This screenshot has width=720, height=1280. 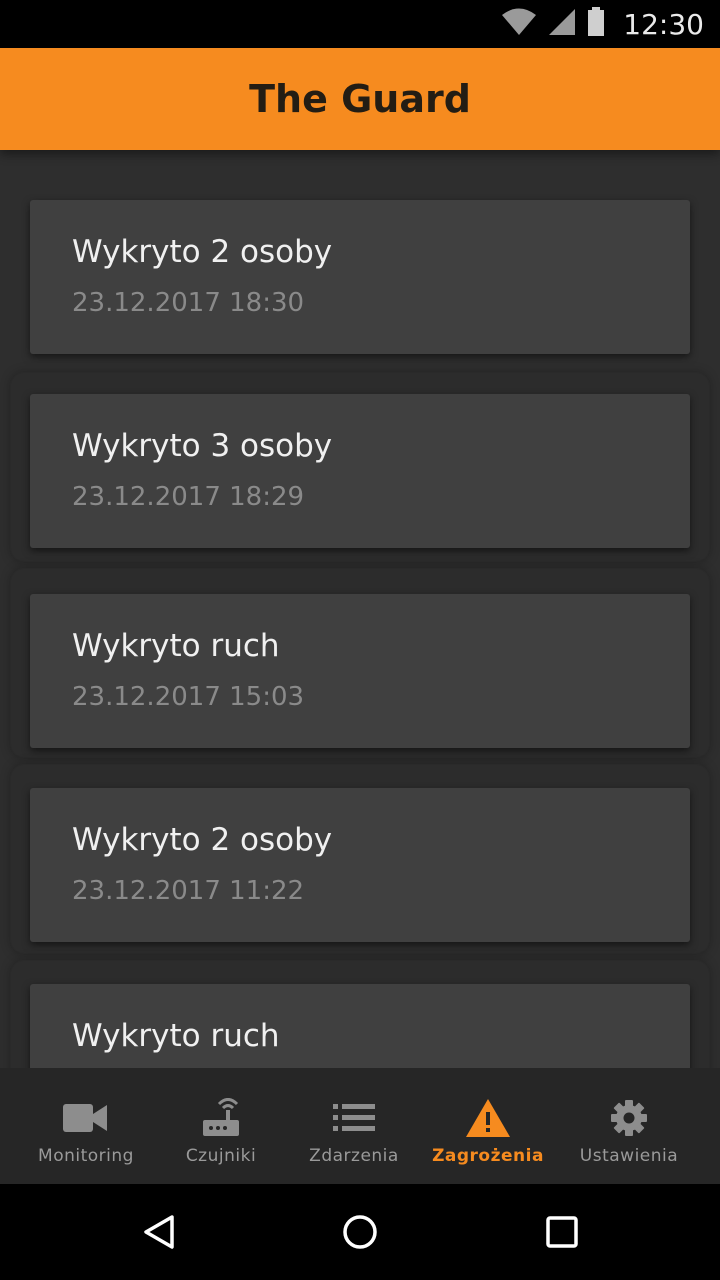 What do you see at coordinates (202, 446) in the screenshot?
I see `event-title: Wykryto 3 osoby` at bounding box center [202, 446].